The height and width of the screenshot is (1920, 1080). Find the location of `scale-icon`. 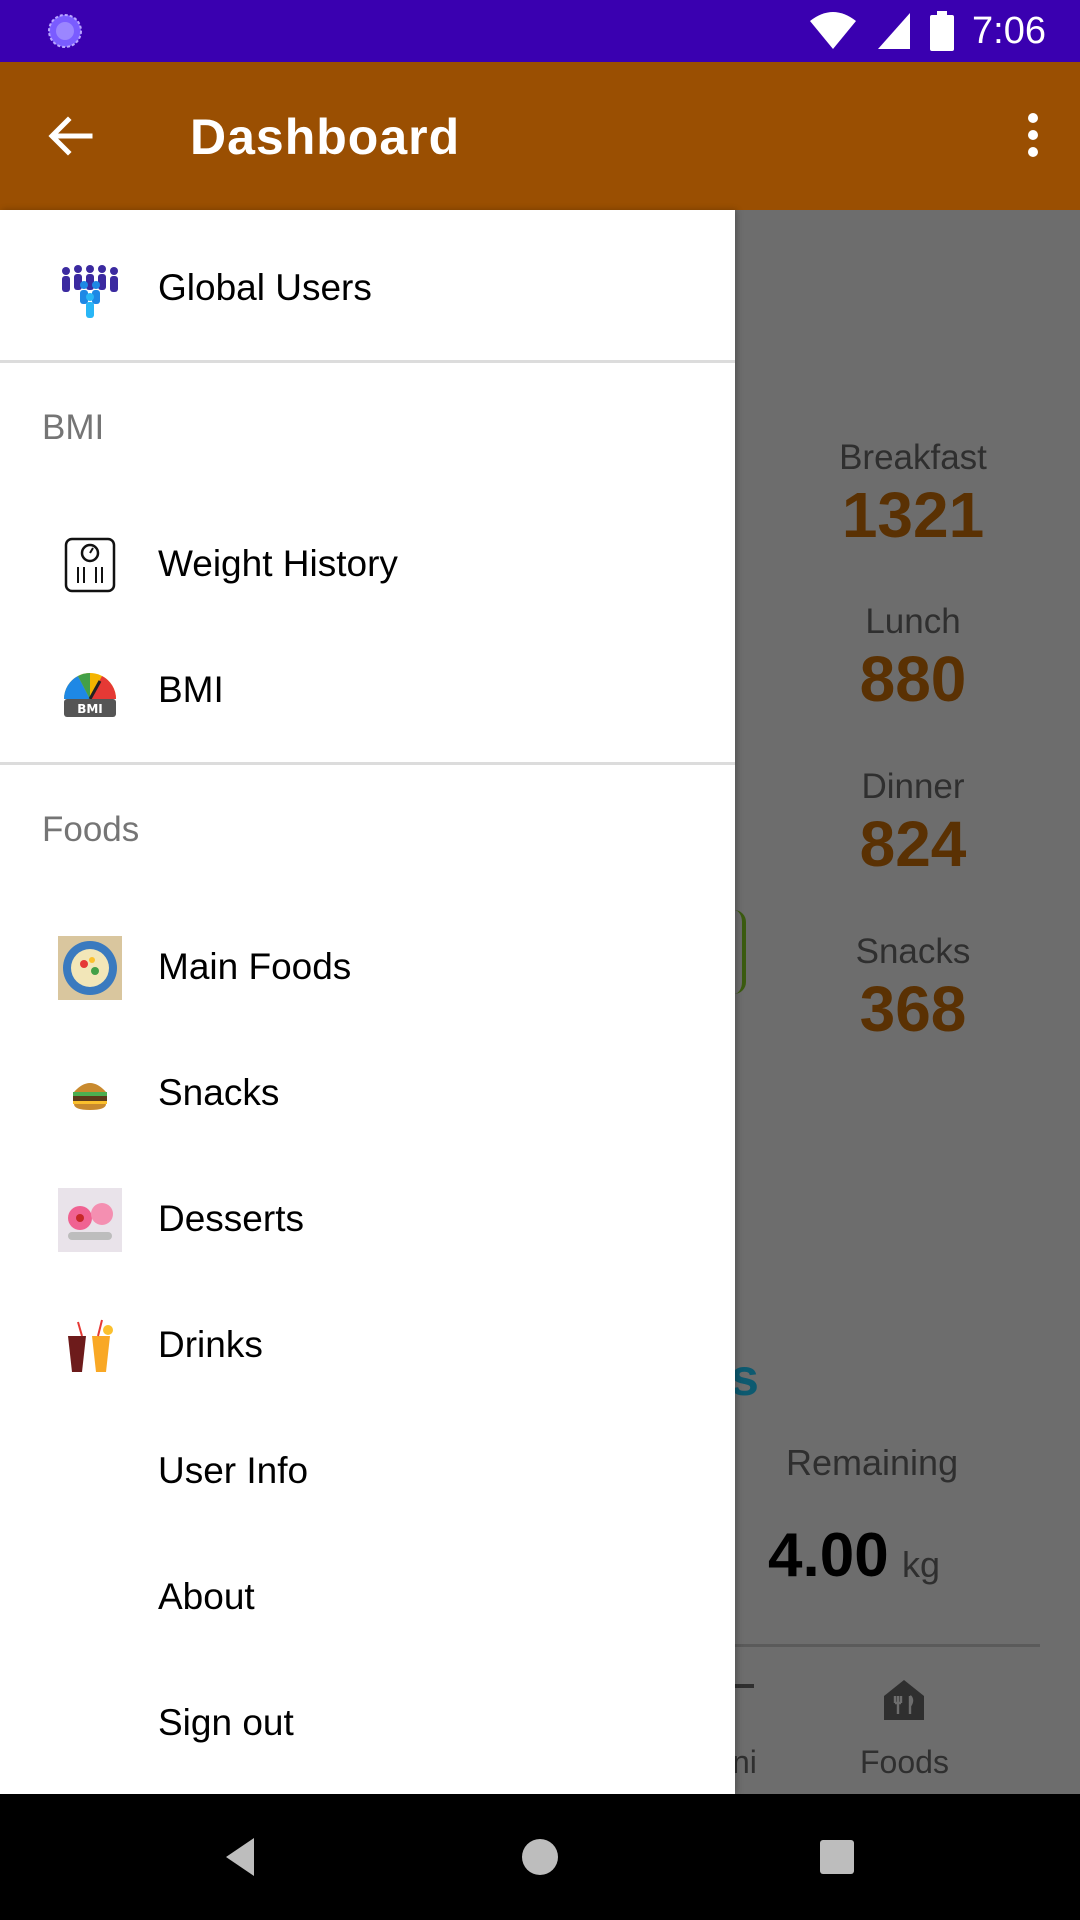

scale-icon is located at coordinates (90, 565).